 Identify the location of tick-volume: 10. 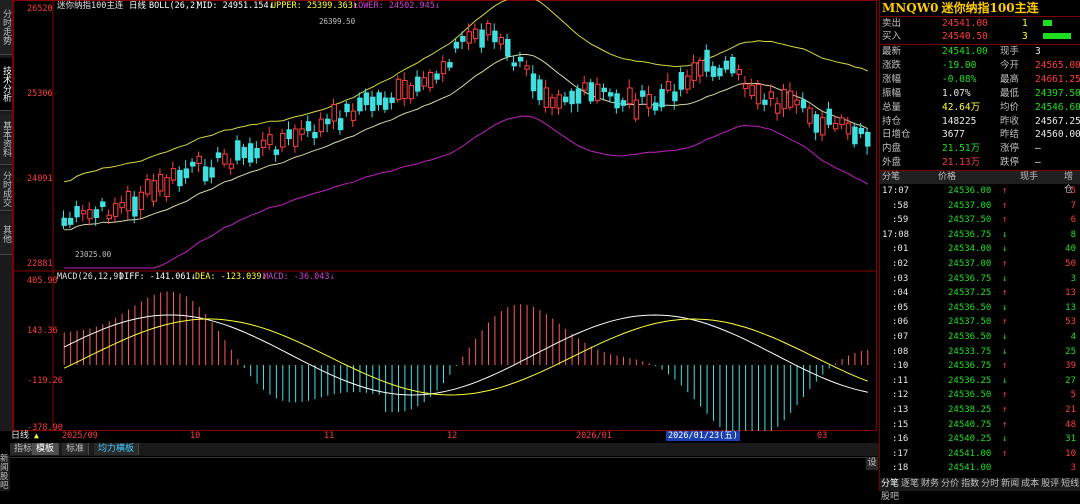
(1070, 453).